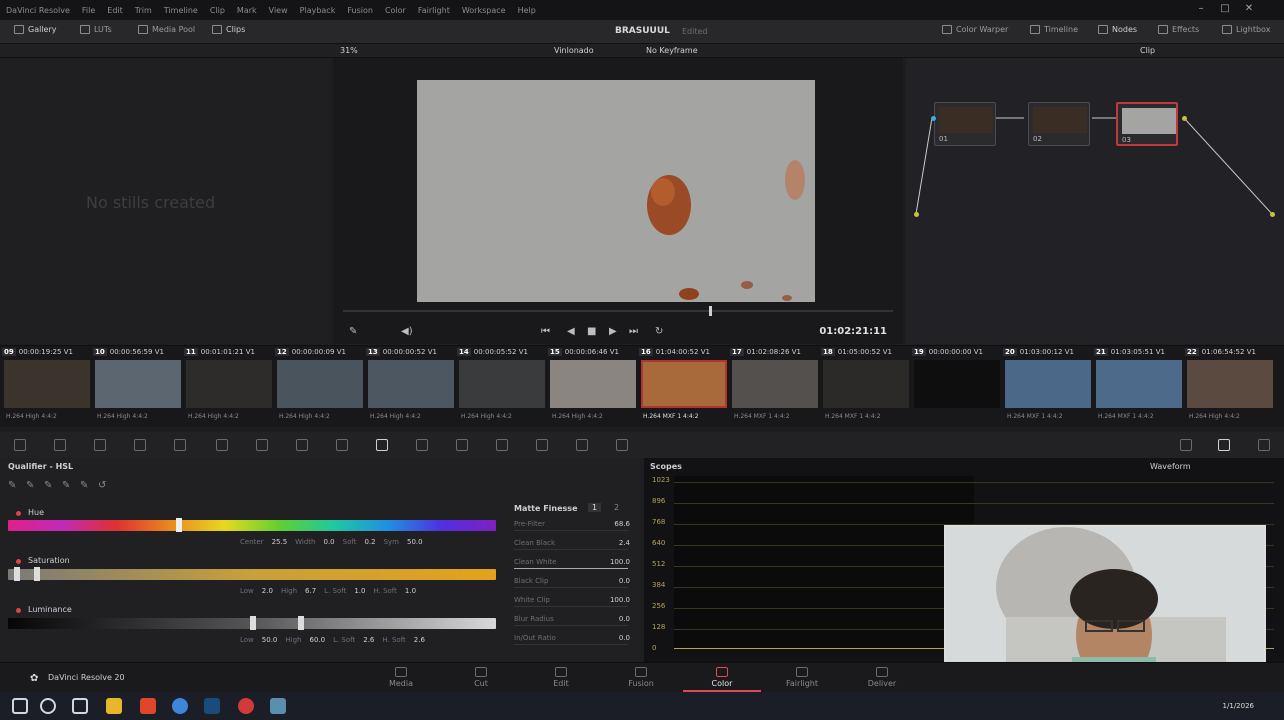 The height and width of the screenshot is (720, 1284). What do you see at coordinates (933, 118) in the screenshot?
I see `input-port` at bounding box center [933, 118].